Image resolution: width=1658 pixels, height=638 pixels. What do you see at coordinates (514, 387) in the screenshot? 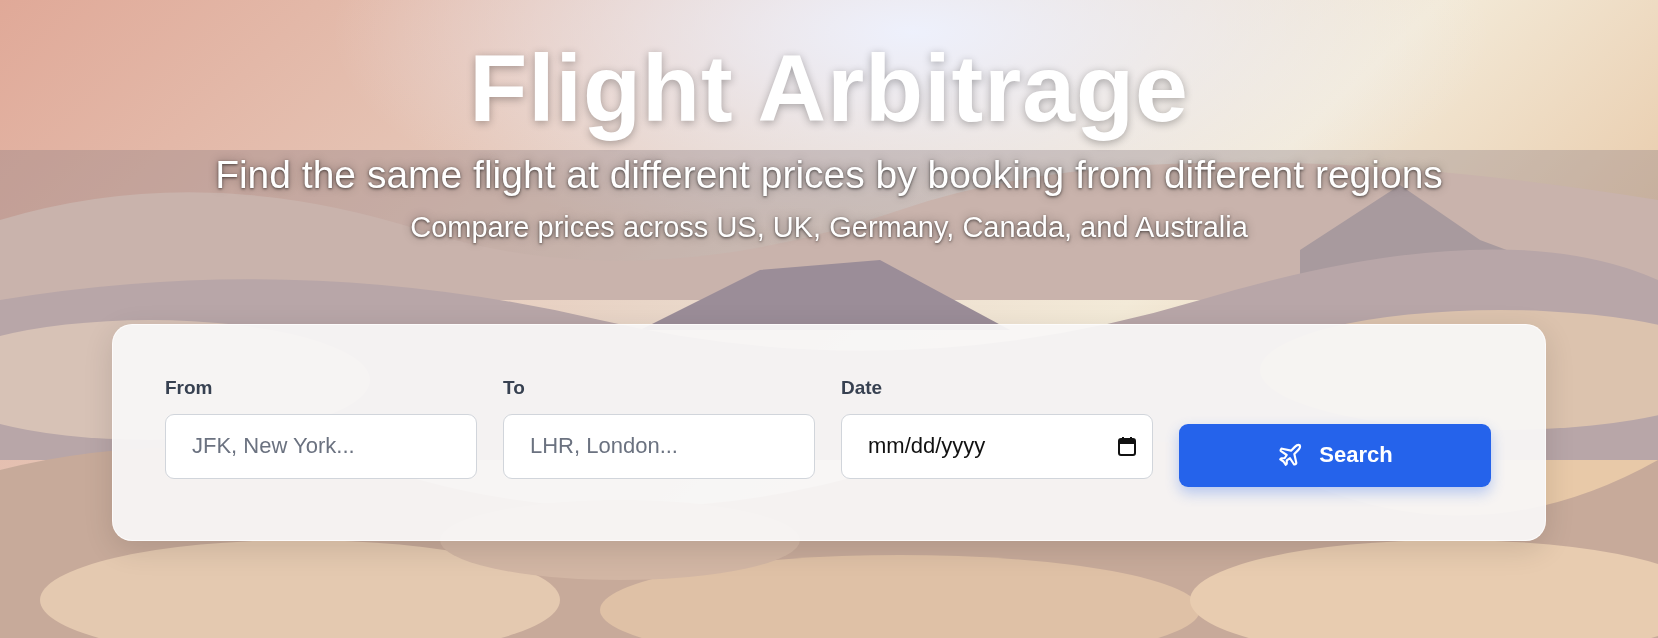
I see `field-label: To` at bounding box center [514, 387].